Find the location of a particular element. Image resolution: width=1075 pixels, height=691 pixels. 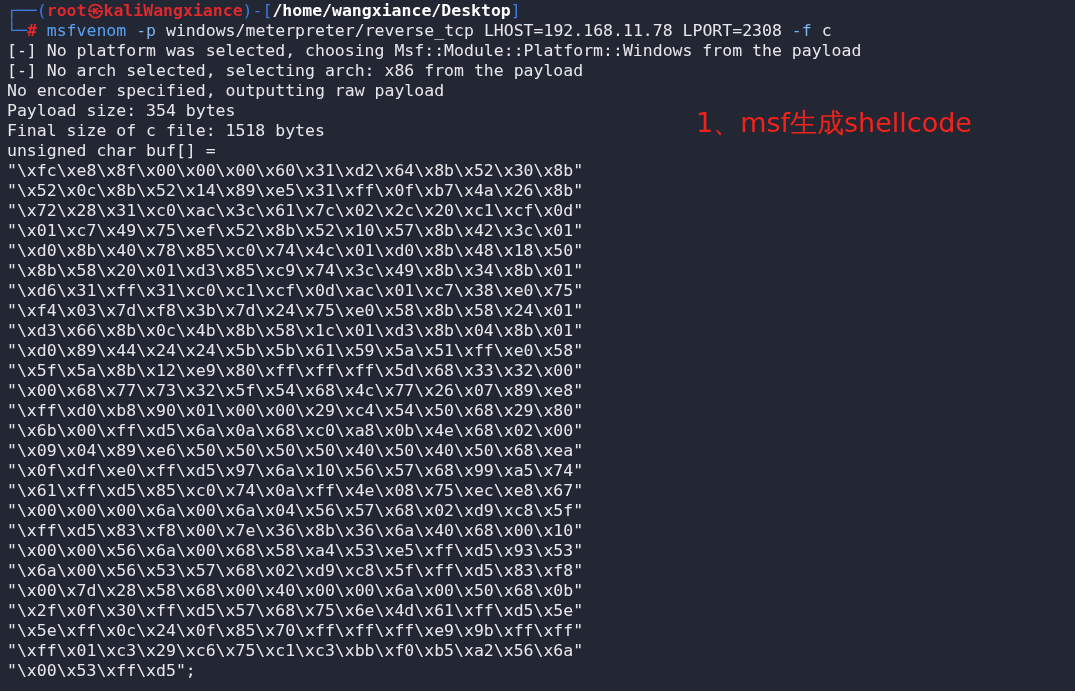

output-line: "\x8b\x58\x20\x01\xd3\x85\xc9\x74\x3c\x49\x8b\x34\x8b\x01" is located at coordinates (295, 270).